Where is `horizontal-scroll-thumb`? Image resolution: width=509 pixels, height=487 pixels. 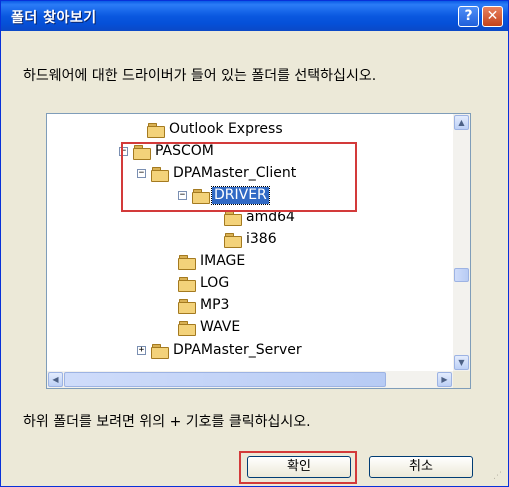
horizontal-scroll-thumb is located at coordinates (225, 379).